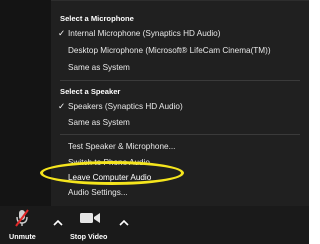 The height and width of the screenshot is (244, 320). I want to click on highlight-ellipse, so click(112, 173).